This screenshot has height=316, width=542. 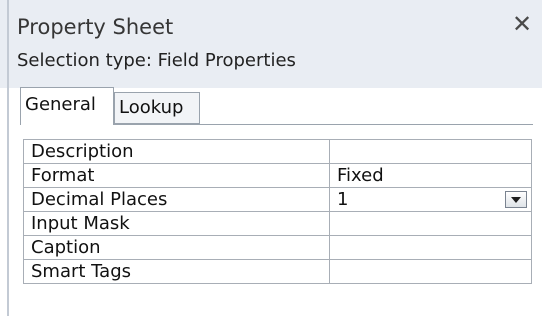 What do you see at coordinates (8, 158) in the screenshot?
I see `pane-left-border` at bounding box center [8, 158].